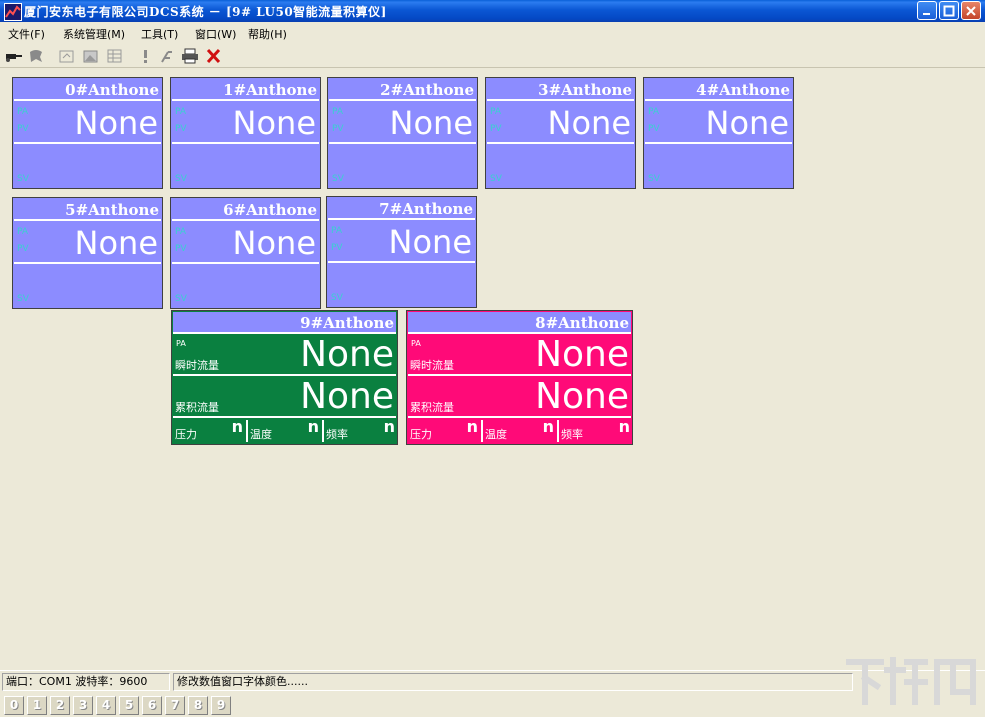 The width and height of the screenshot is (985, 717). I want to click on toolbar, so click(492, 56).